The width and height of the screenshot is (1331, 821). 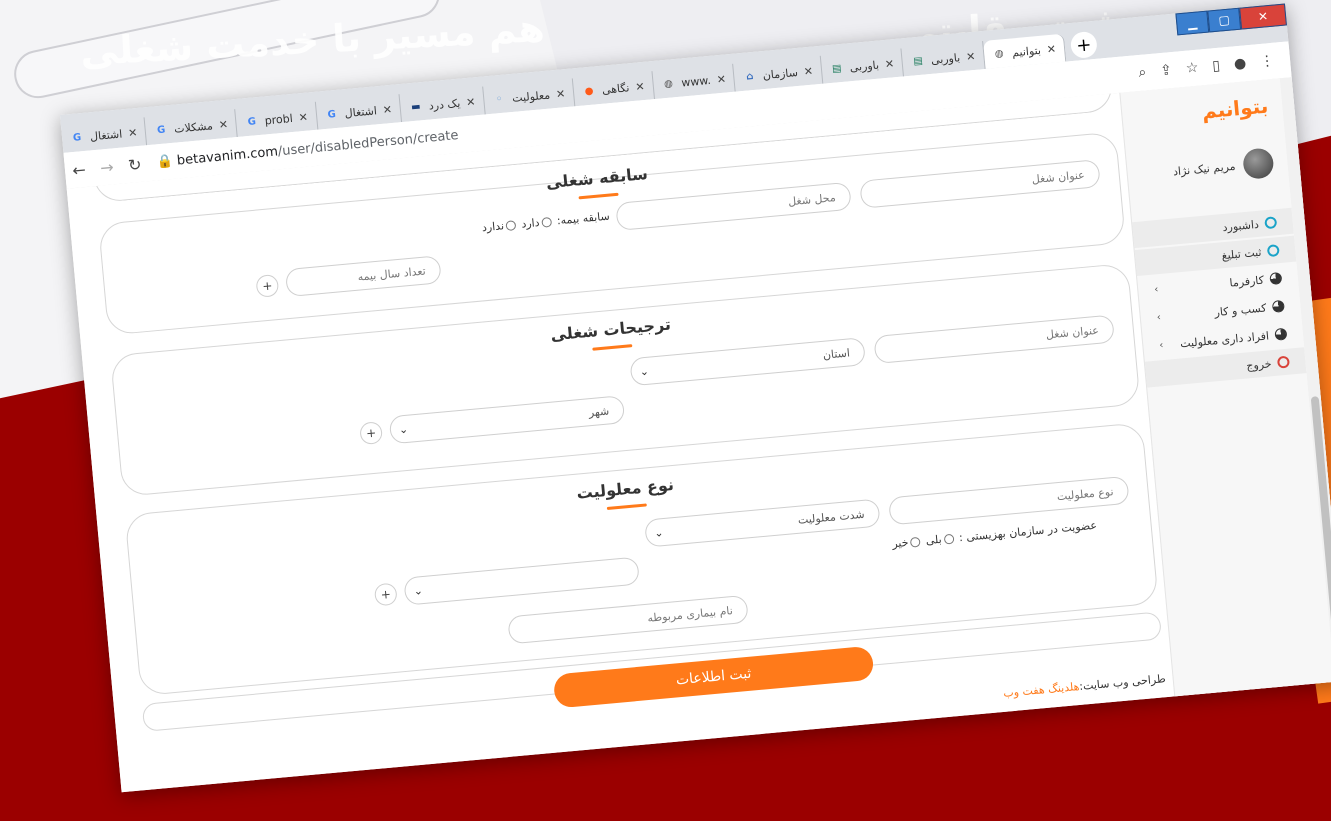 What do you see at coordinates (546, 222) in the screenshot?
I see `radio-has` at bounding box center [546, 222].